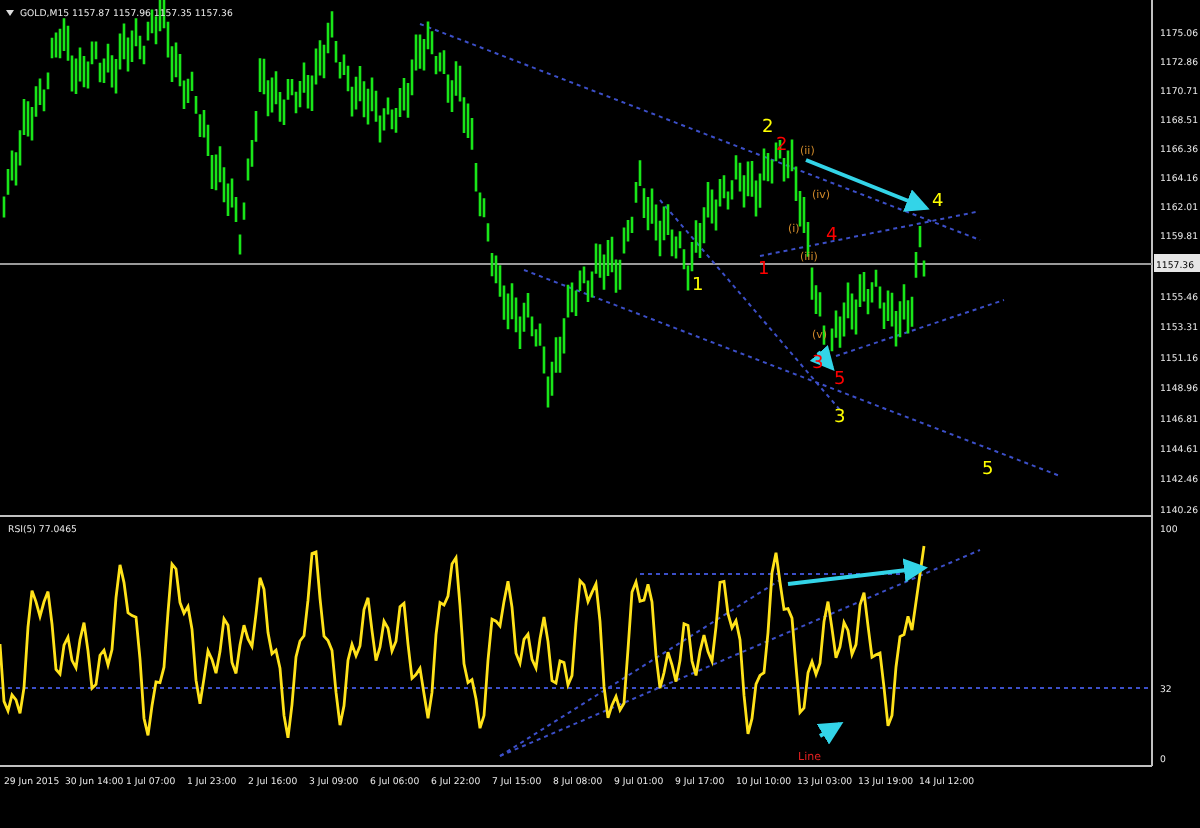 This screenshot has height=828, width=1200. Describe the element at coordinates (10, 13) in the screenshot. I see `triangle-icon` at that location.